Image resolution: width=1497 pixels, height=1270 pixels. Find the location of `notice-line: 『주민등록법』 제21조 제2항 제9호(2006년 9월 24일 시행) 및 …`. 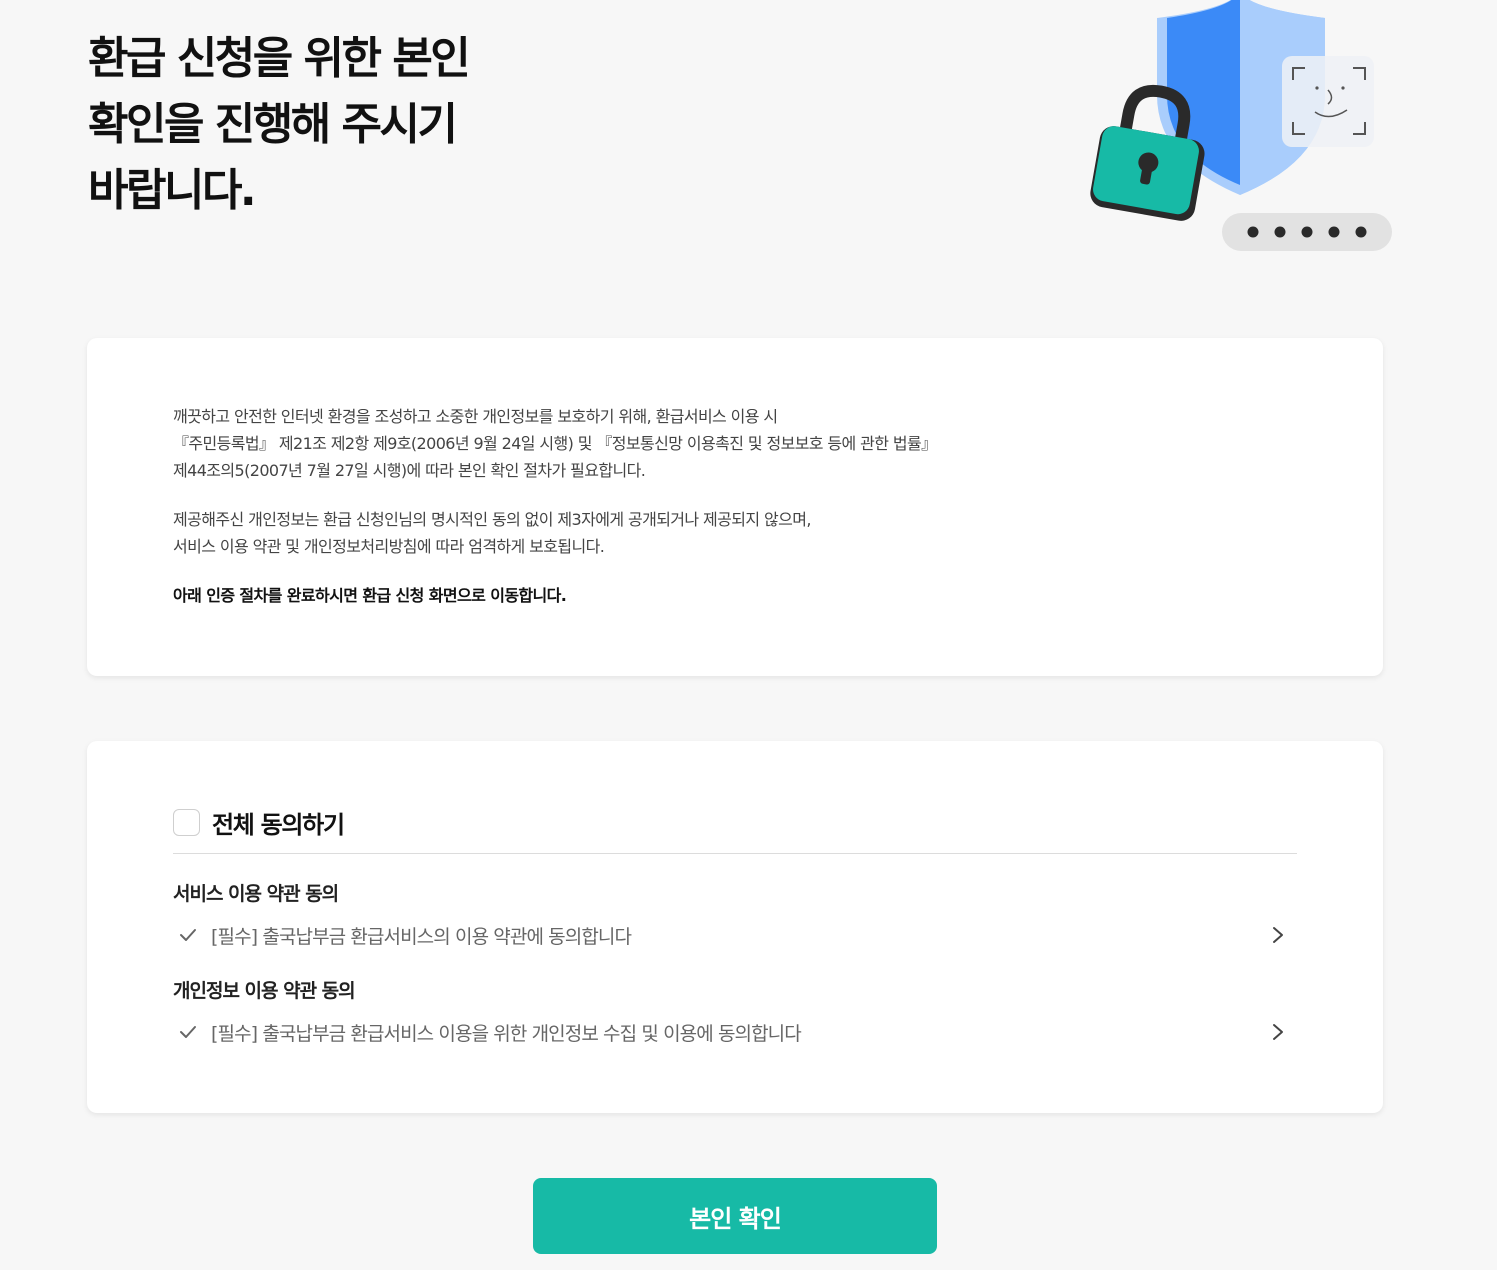

notice-line: 『주민등록법』 제21조 제2항 제9호(2006년 9월 24일 시행) 및 … is located at coordinates (555, 443).